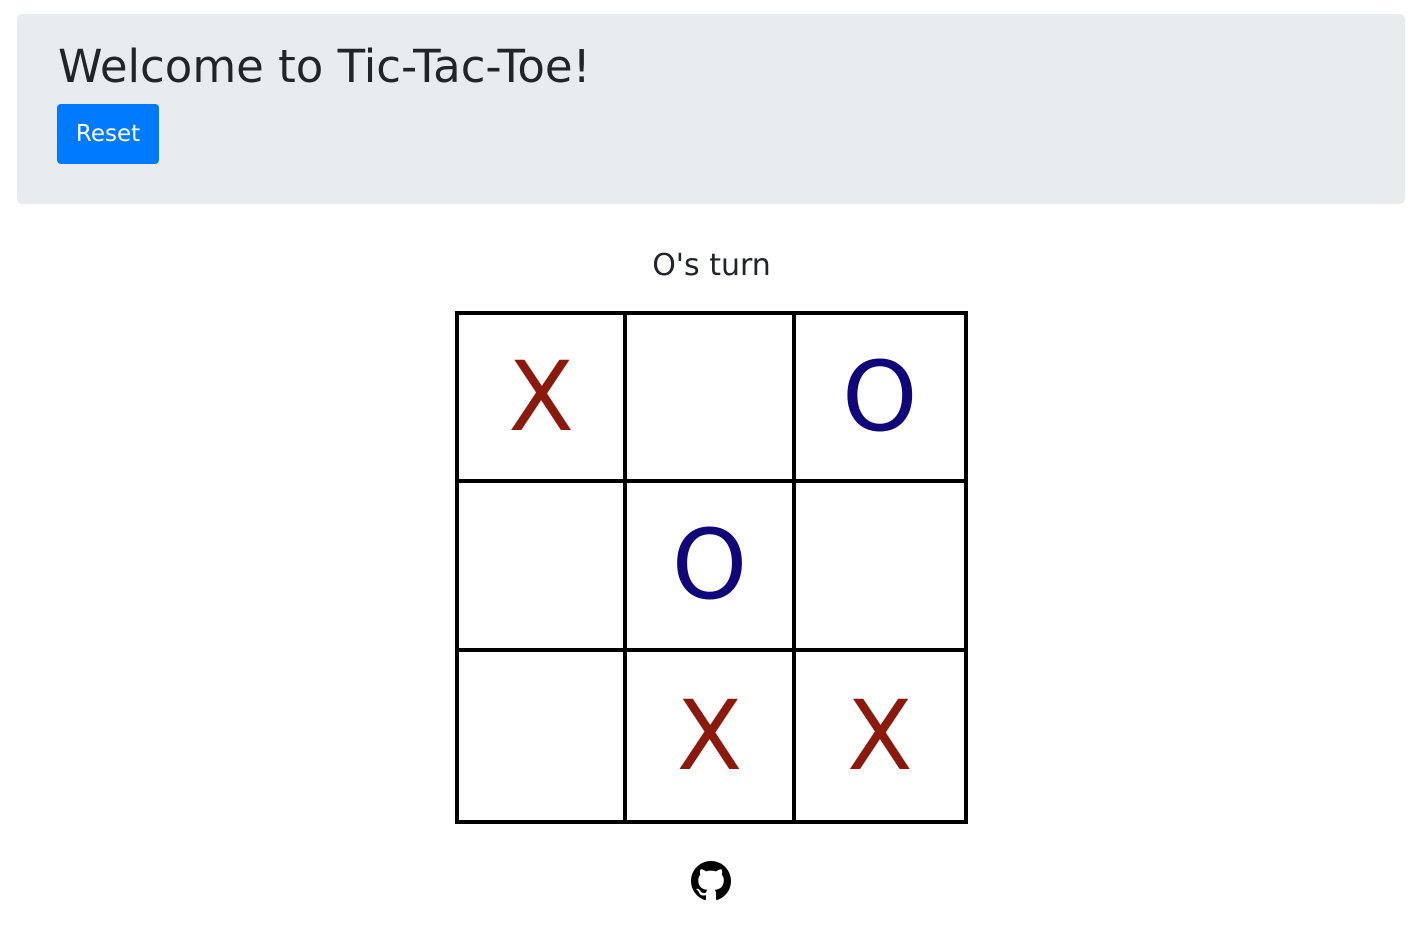  What do you see at coordinates (108, 134) in the screenshot?
I see `reset-button: Reset` at bounding box center [108, 134].